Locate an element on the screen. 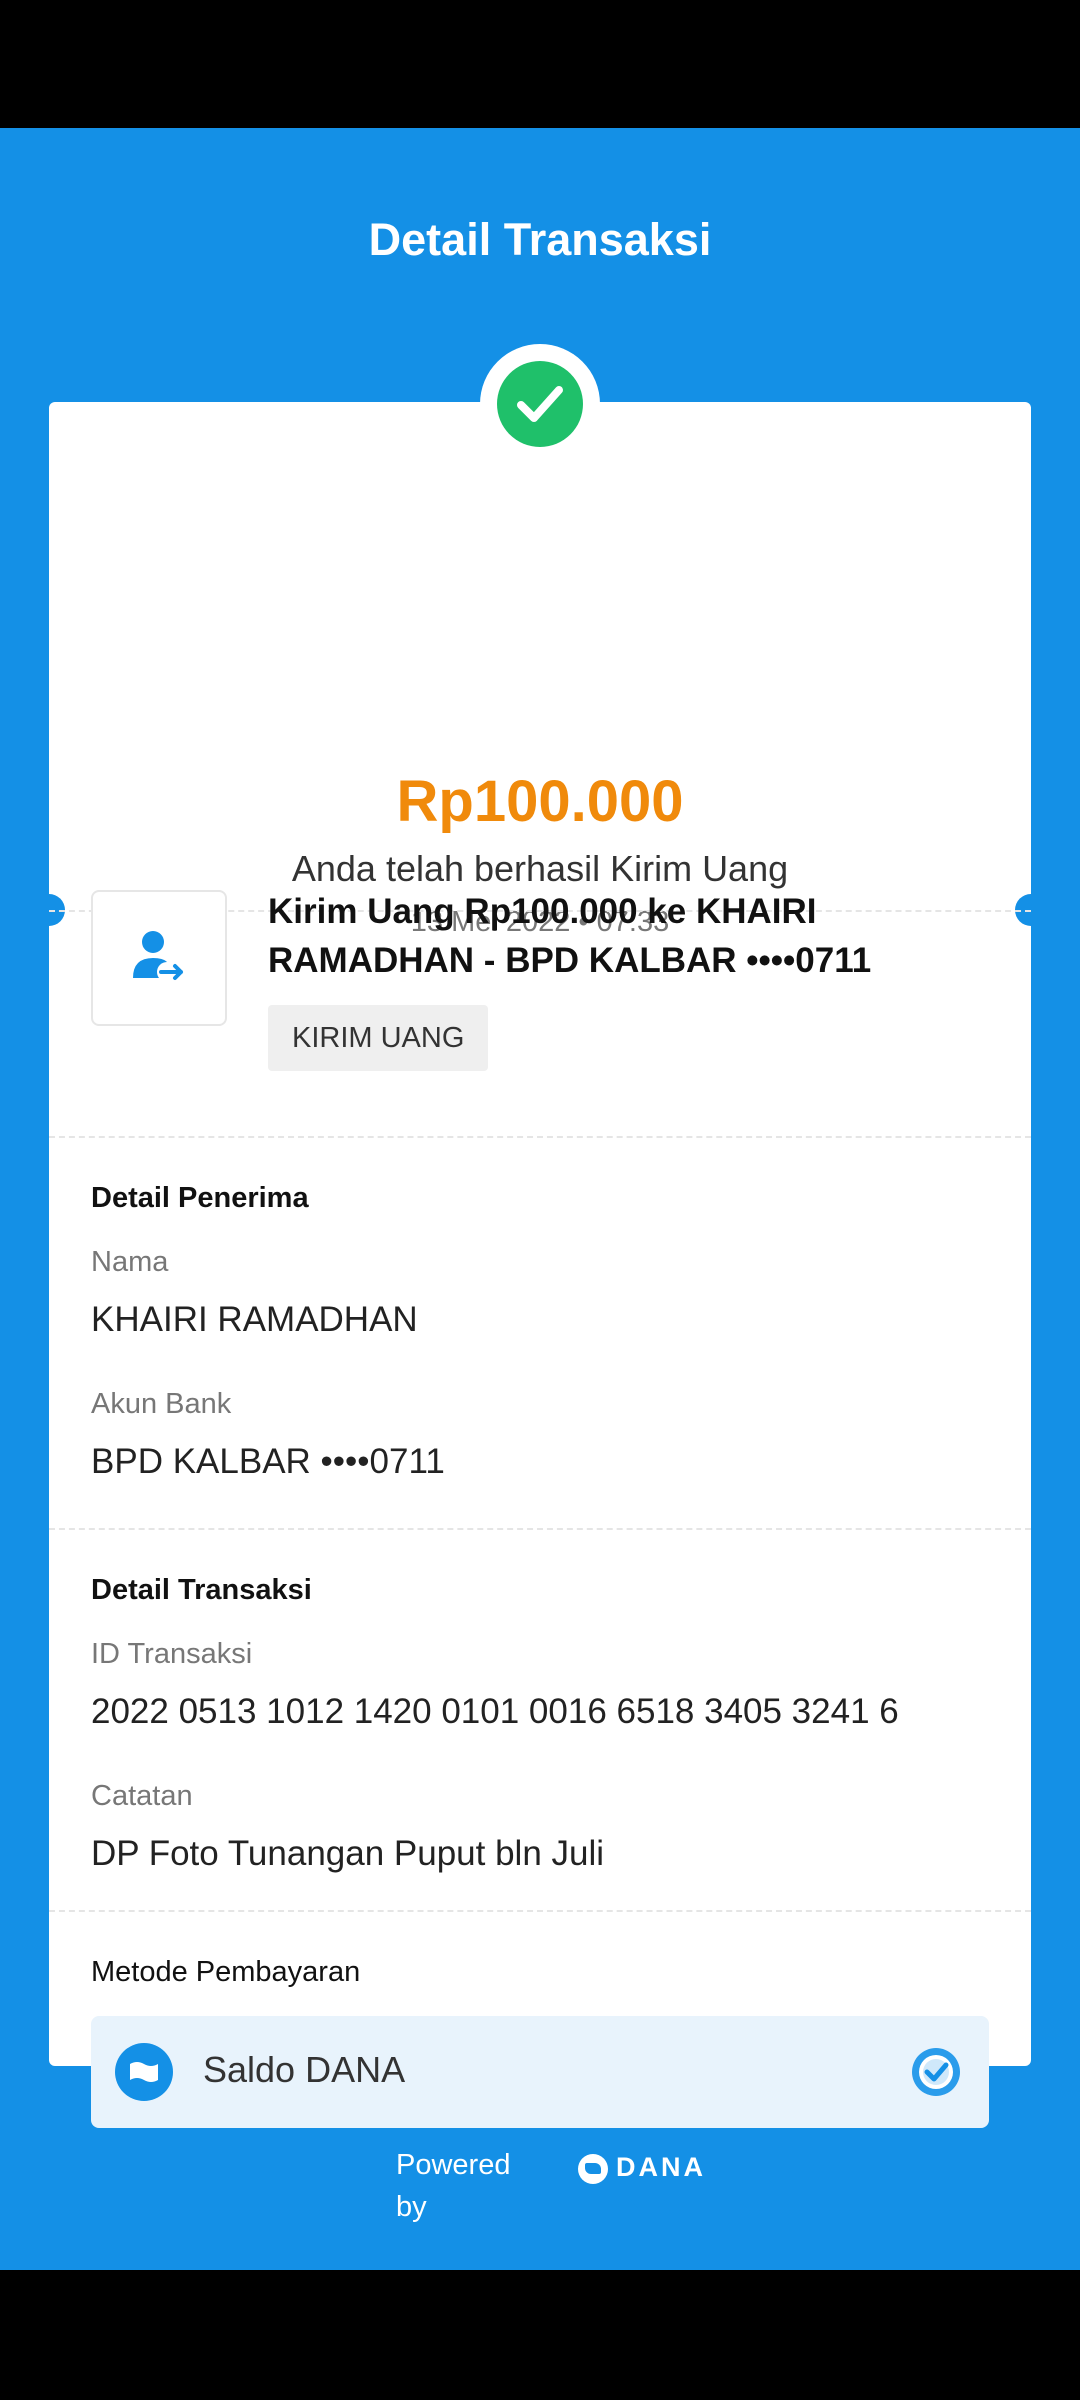 This screenshot has width=1080, height=2400. bank-account-value: BPD KALBAR ••••0711 is located at coordinates (268, 1461).